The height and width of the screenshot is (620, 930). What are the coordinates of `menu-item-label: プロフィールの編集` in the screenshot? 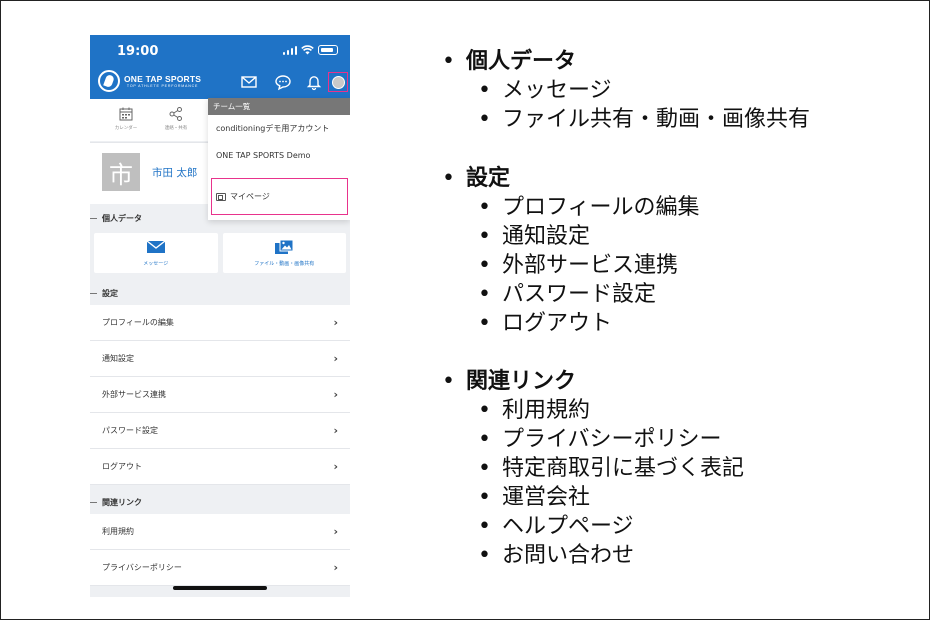 It's located at (138, 322).